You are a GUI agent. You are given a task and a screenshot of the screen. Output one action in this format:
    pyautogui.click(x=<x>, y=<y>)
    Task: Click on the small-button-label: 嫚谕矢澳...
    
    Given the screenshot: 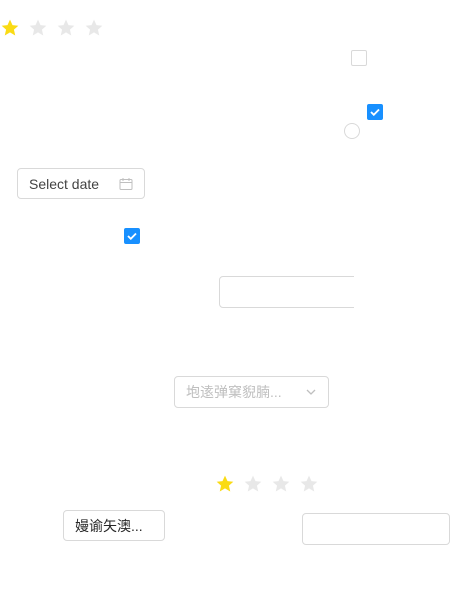 What is the action you would take?
    pyautogui.click(x=109, y=525)
    